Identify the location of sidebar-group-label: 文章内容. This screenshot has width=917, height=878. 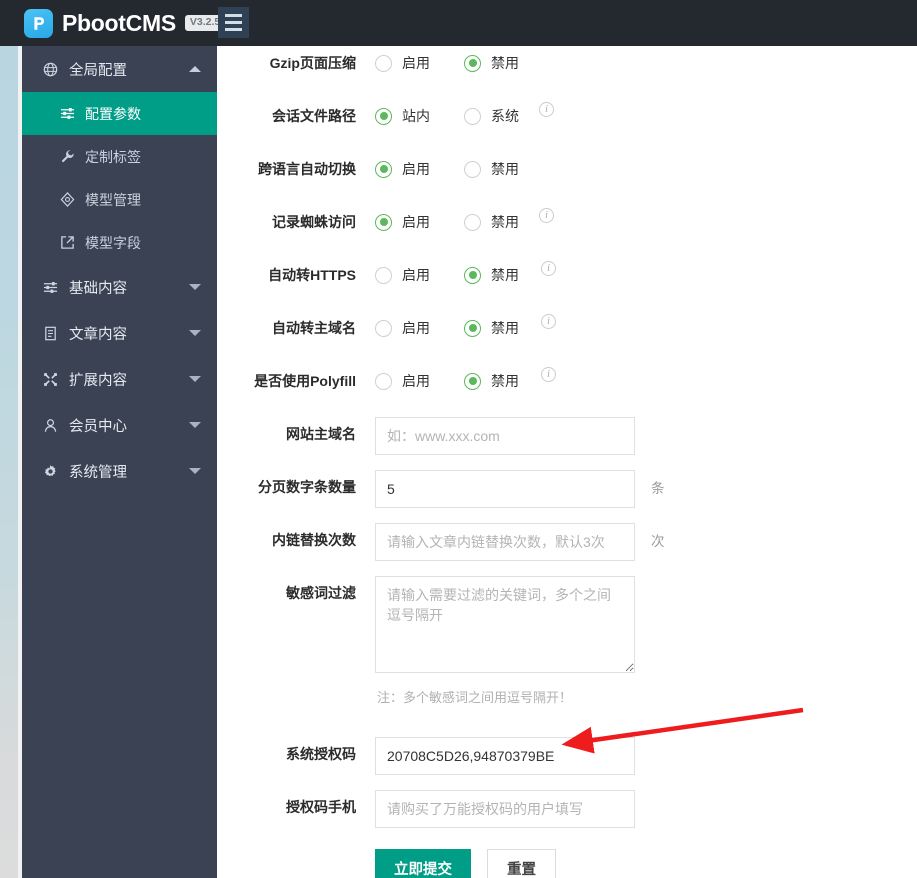
(98, 334).